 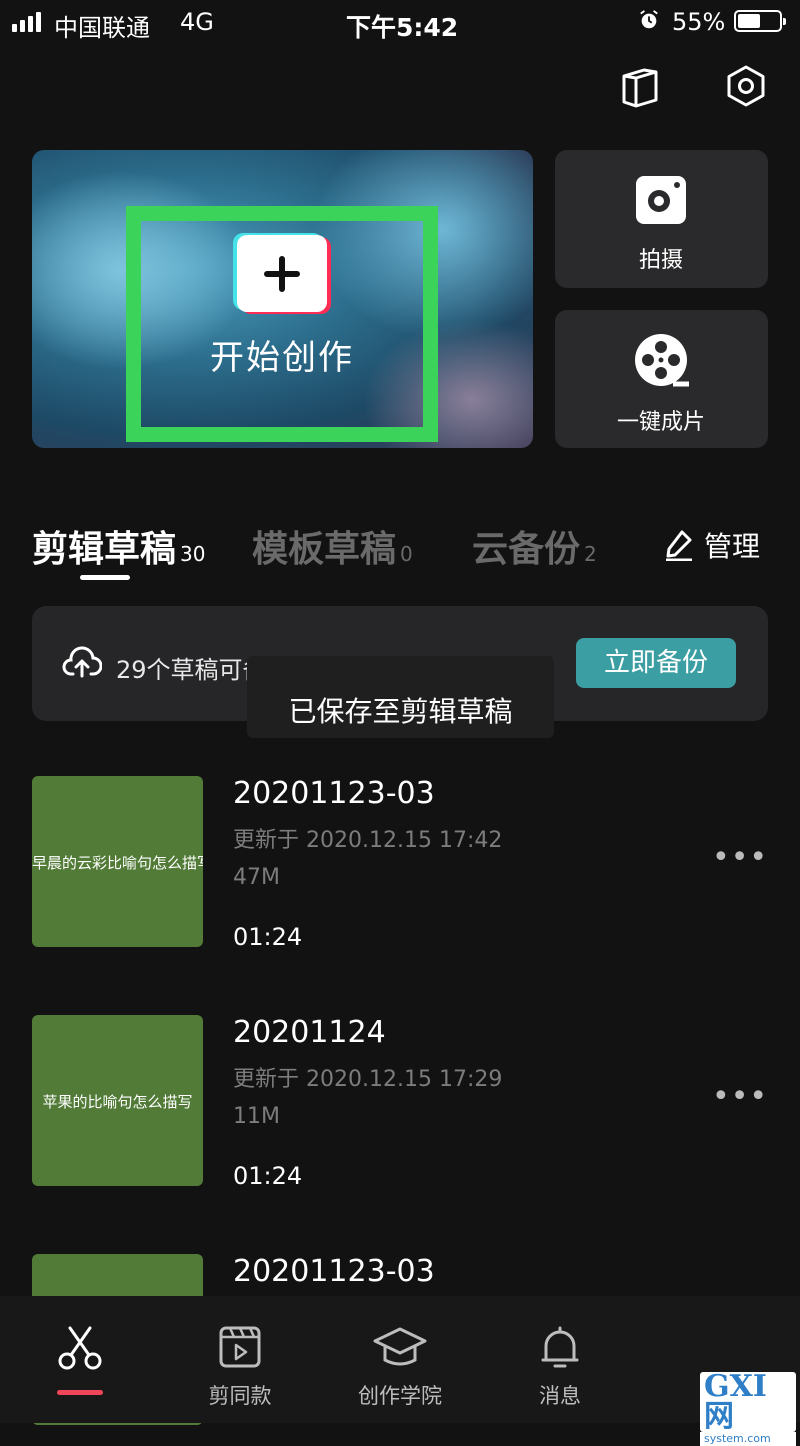 What do you see at coordinates (732, 546) in the screenshot?
I see `manage-label: 管理` at bounding box center [732, 546].